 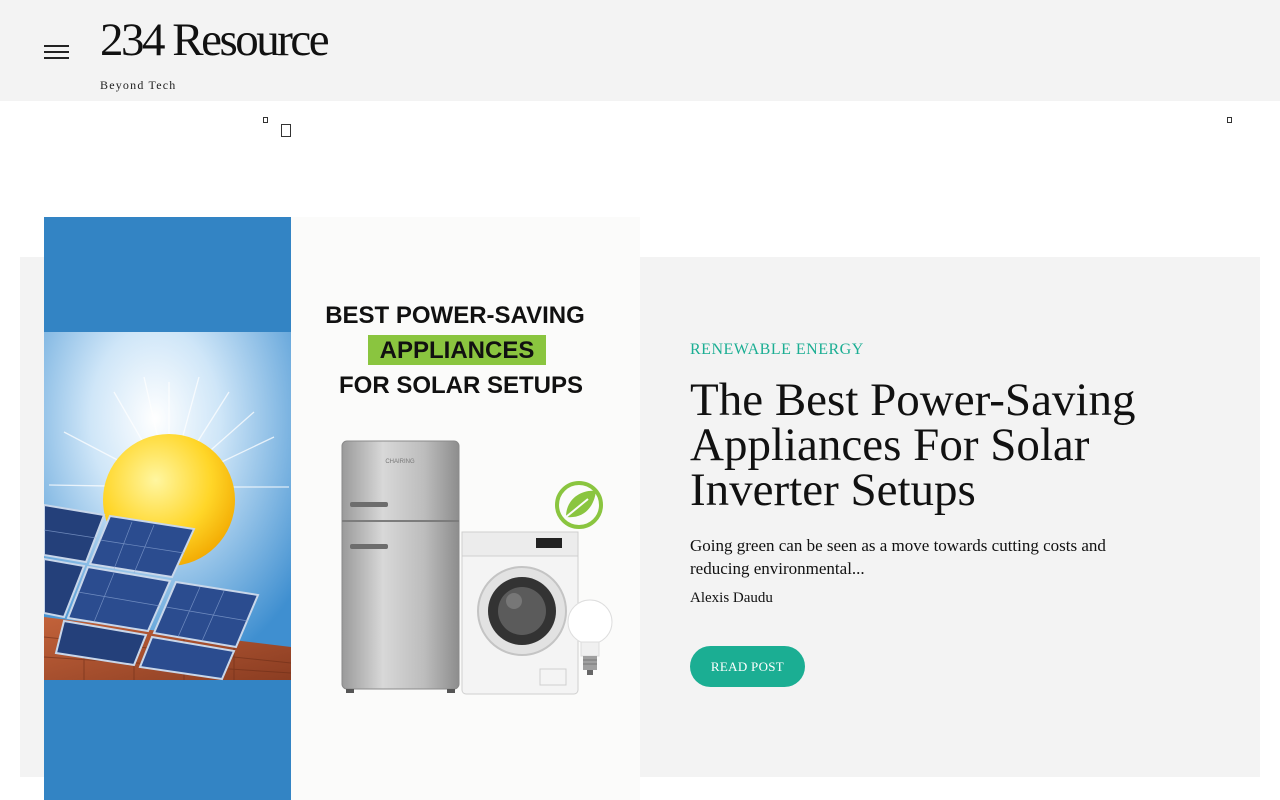 What do you see at coordinates (57, 51) in the screenshot?
I see `hamburger-menu-icon` at bounding box center [57, 51].